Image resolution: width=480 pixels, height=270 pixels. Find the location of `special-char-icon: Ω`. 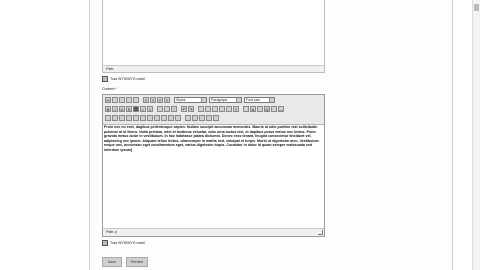

special-char-icon: Ω is located at coordinates (267, 109).